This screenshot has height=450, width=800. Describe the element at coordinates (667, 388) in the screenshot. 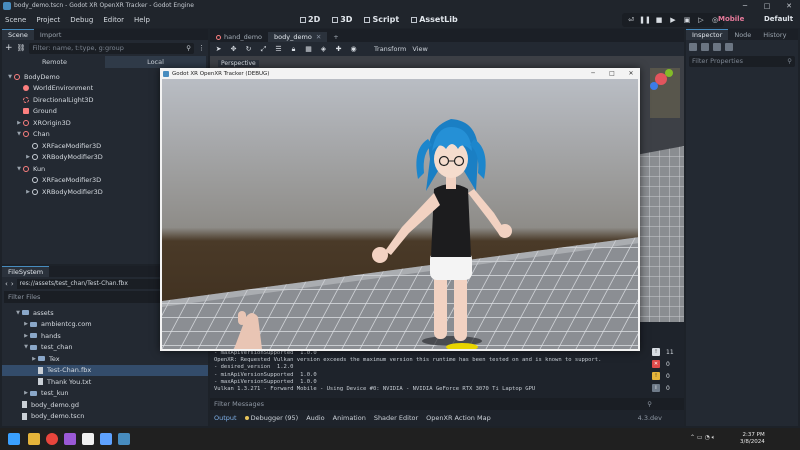

I see `counter-messages: i0` at that location.